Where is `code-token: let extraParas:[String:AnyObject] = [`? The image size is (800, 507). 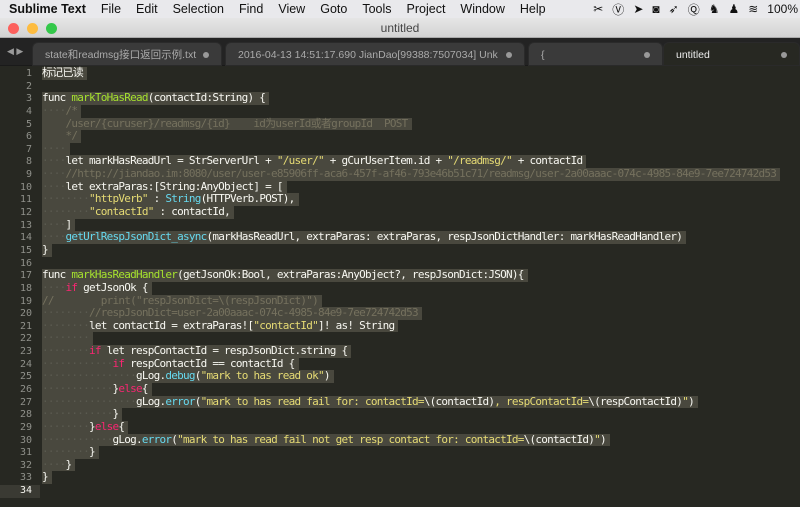
code-token: let extraParas:[String:AnyObject] = [ is located at coordinates (174, 186).